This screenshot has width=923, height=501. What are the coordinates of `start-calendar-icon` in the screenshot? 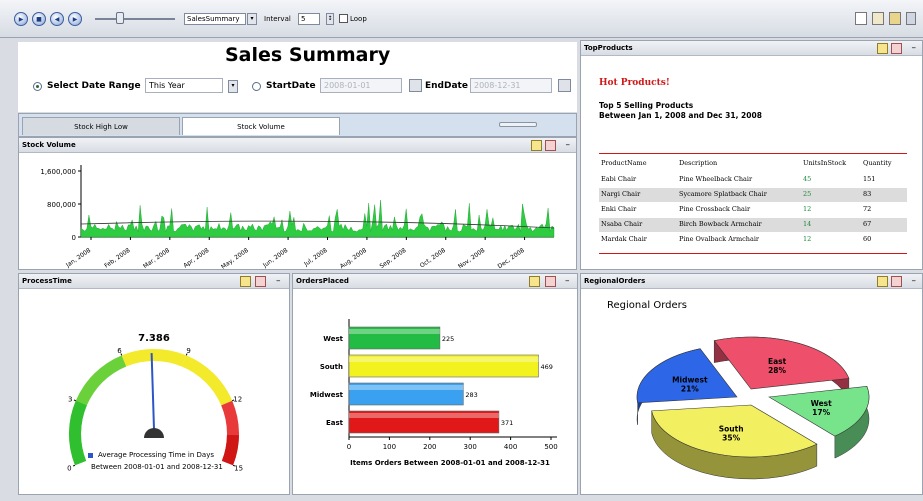 It's located at (415, 85).